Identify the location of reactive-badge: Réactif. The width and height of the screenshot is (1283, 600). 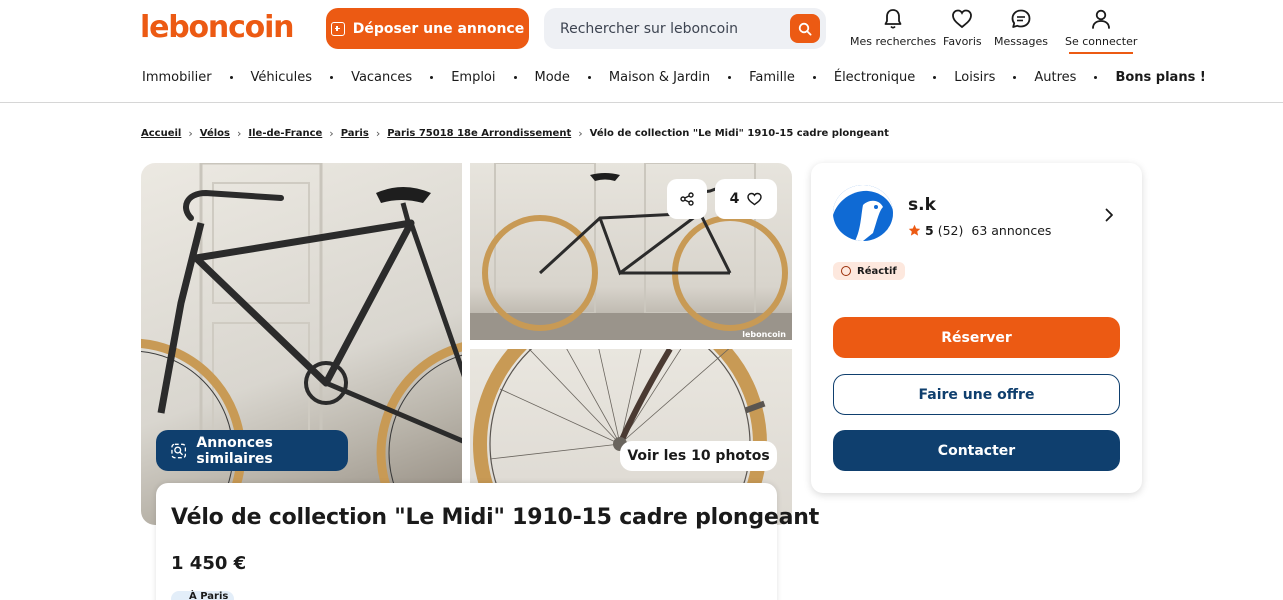
(869, 271).